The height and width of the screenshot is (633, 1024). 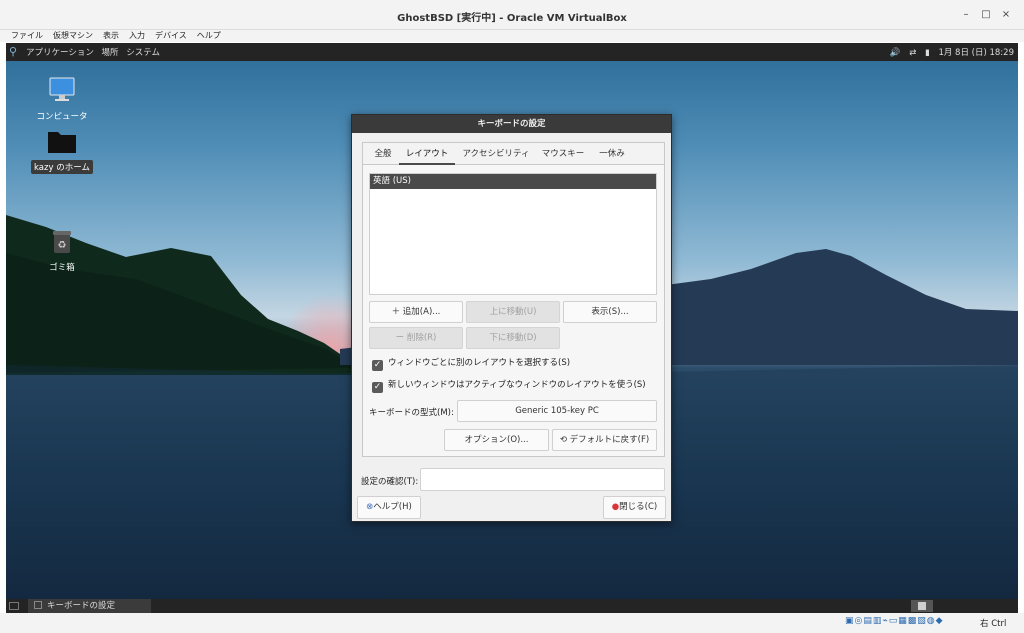 What do you see at coordinates (62, 89) in the screenshot?
I see `monitor-icon` at bounding box center [62, 89].